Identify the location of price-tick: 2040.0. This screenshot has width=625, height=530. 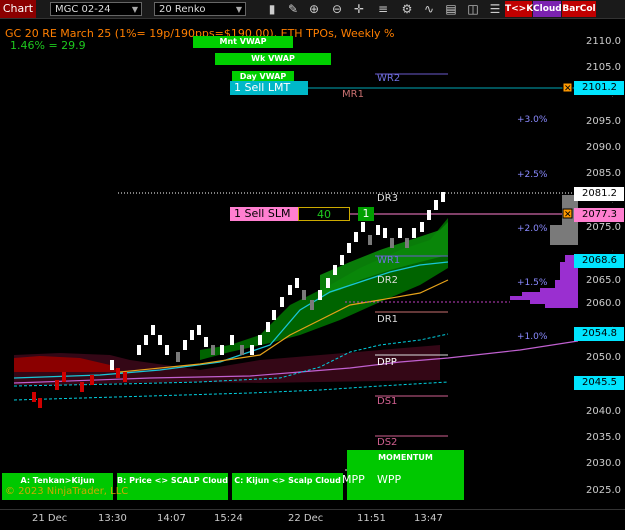
(603, 411).